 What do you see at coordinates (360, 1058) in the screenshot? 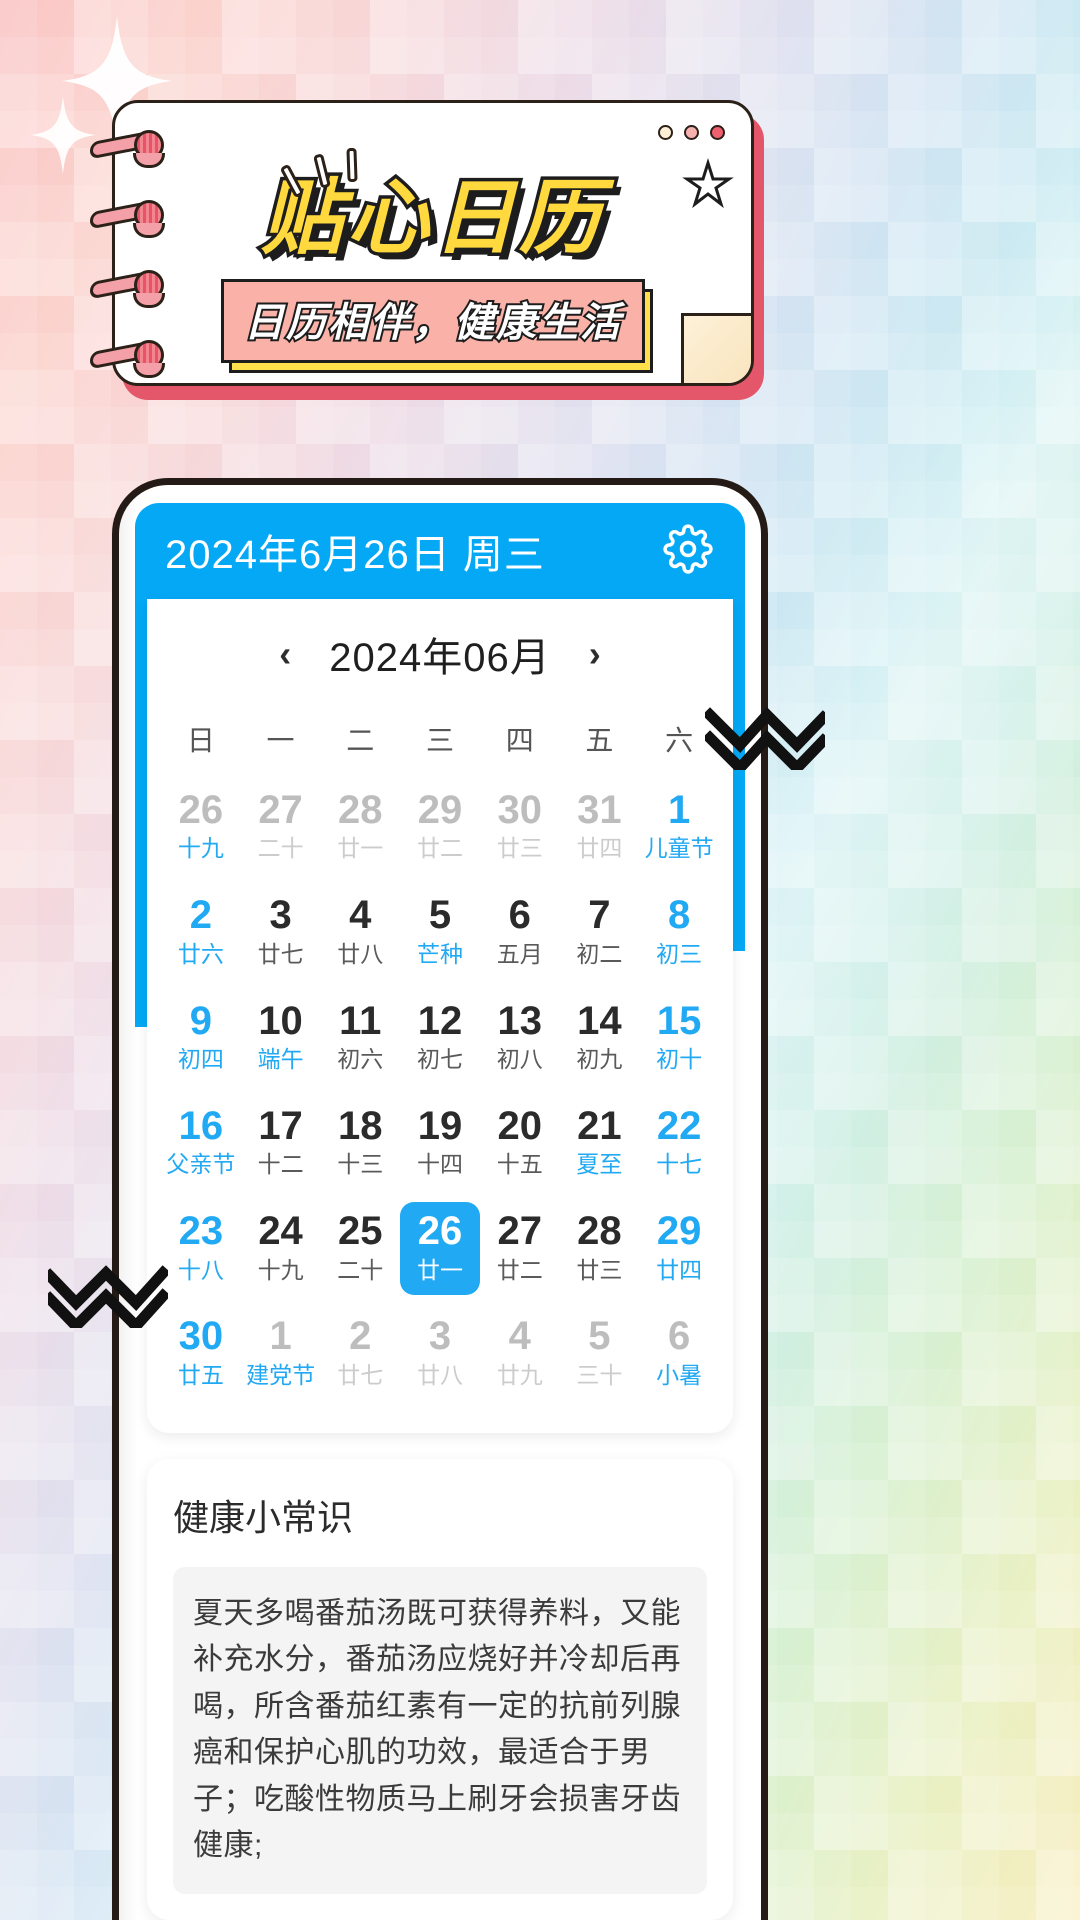
I see `day-lunar-label: 初六` at bounding box center [360, 1058].